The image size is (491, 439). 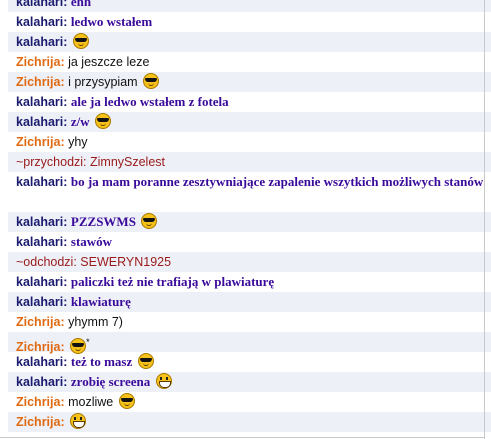 What do you see at coordinates (110, 381) in the screenshot?
I see `message-text: zrobię screena` at bounding box center [110, 381].